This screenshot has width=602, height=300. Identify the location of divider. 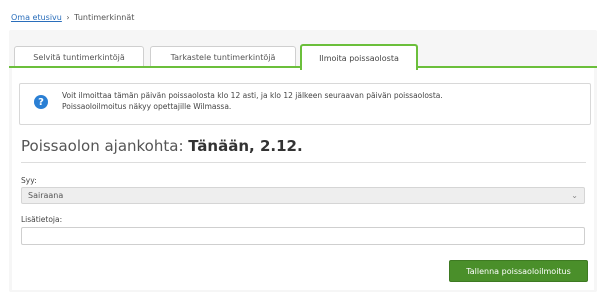
(303, 162).